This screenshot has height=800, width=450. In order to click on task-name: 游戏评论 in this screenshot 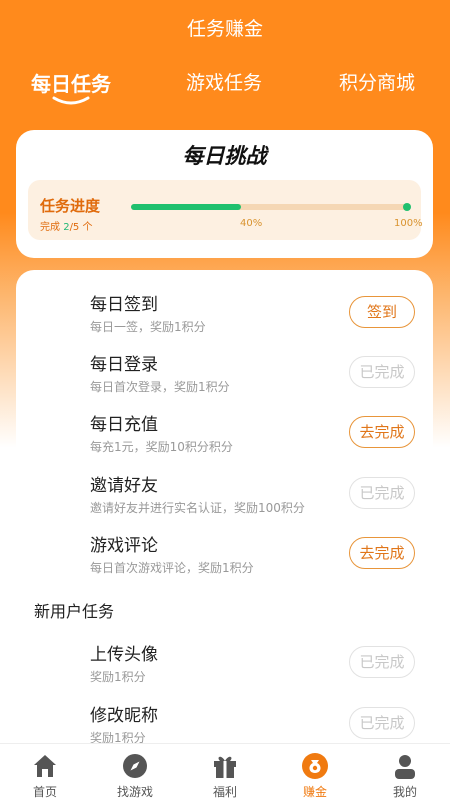, I will do `click(124, 546)`.